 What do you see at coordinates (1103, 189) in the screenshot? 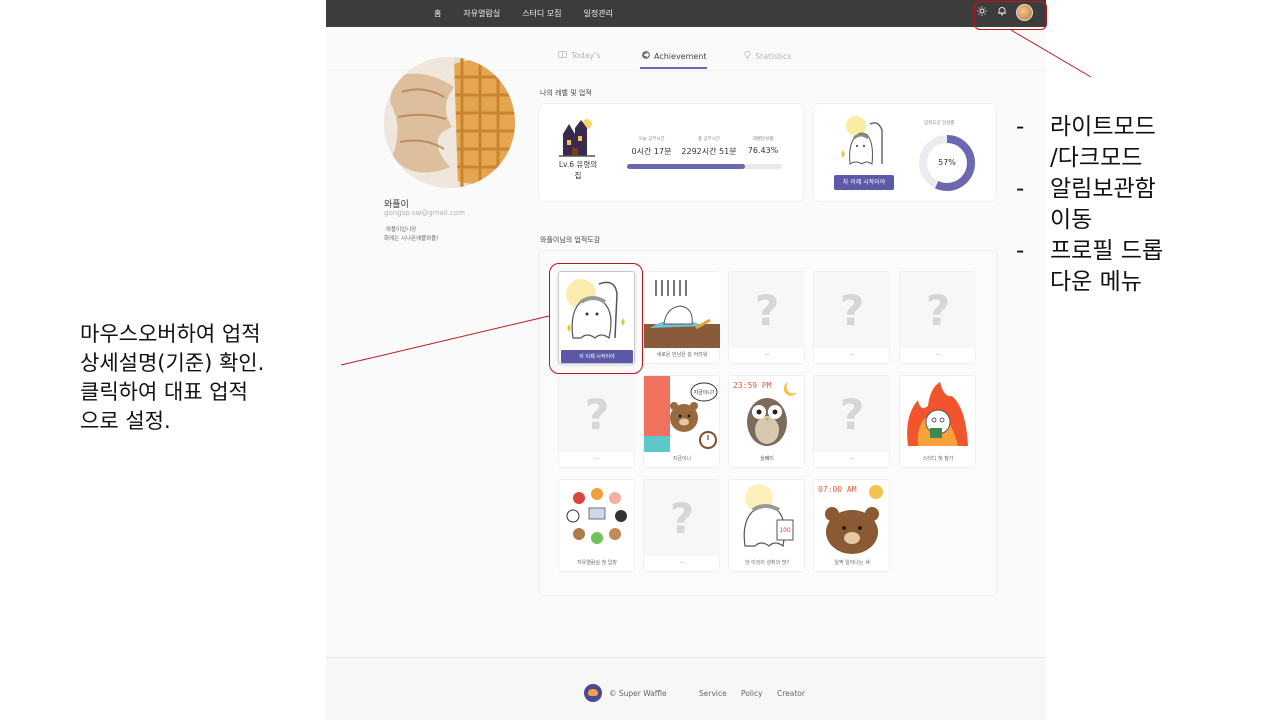
I see `annotation-line: 알림보관함` at bounding box center [1103, 189].